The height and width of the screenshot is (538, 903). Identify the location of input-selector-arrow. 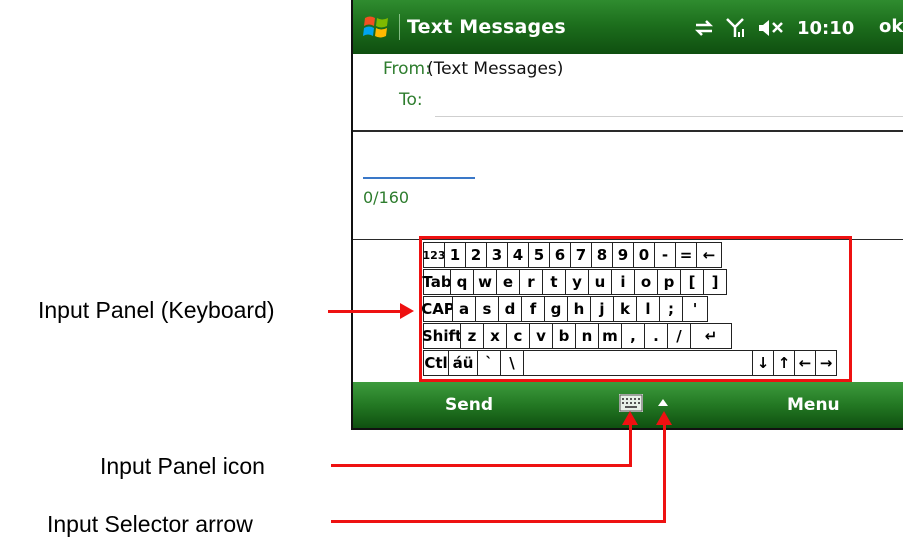
(663, 402).